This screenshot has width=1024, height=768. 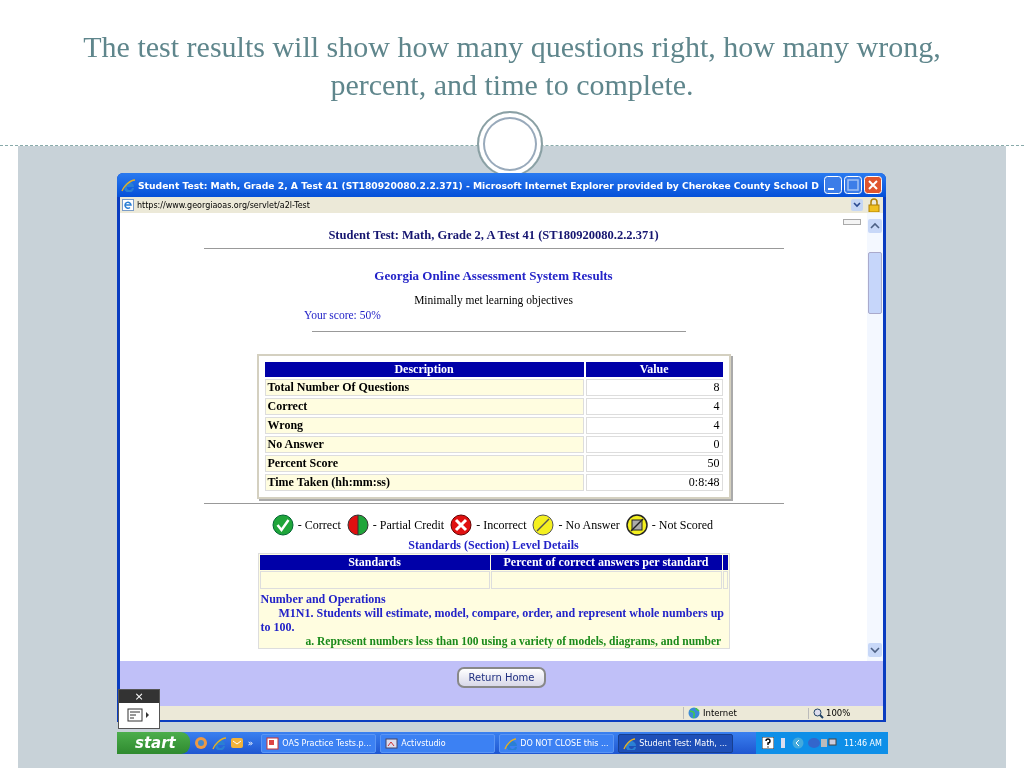 What do you see at coordinates (493, 620) in the screenshot?
I see `standard-text: M1N1. Students will estimate, model, compare, order, and represent whole numbers up to 100.` at bounding box center [493, 620].